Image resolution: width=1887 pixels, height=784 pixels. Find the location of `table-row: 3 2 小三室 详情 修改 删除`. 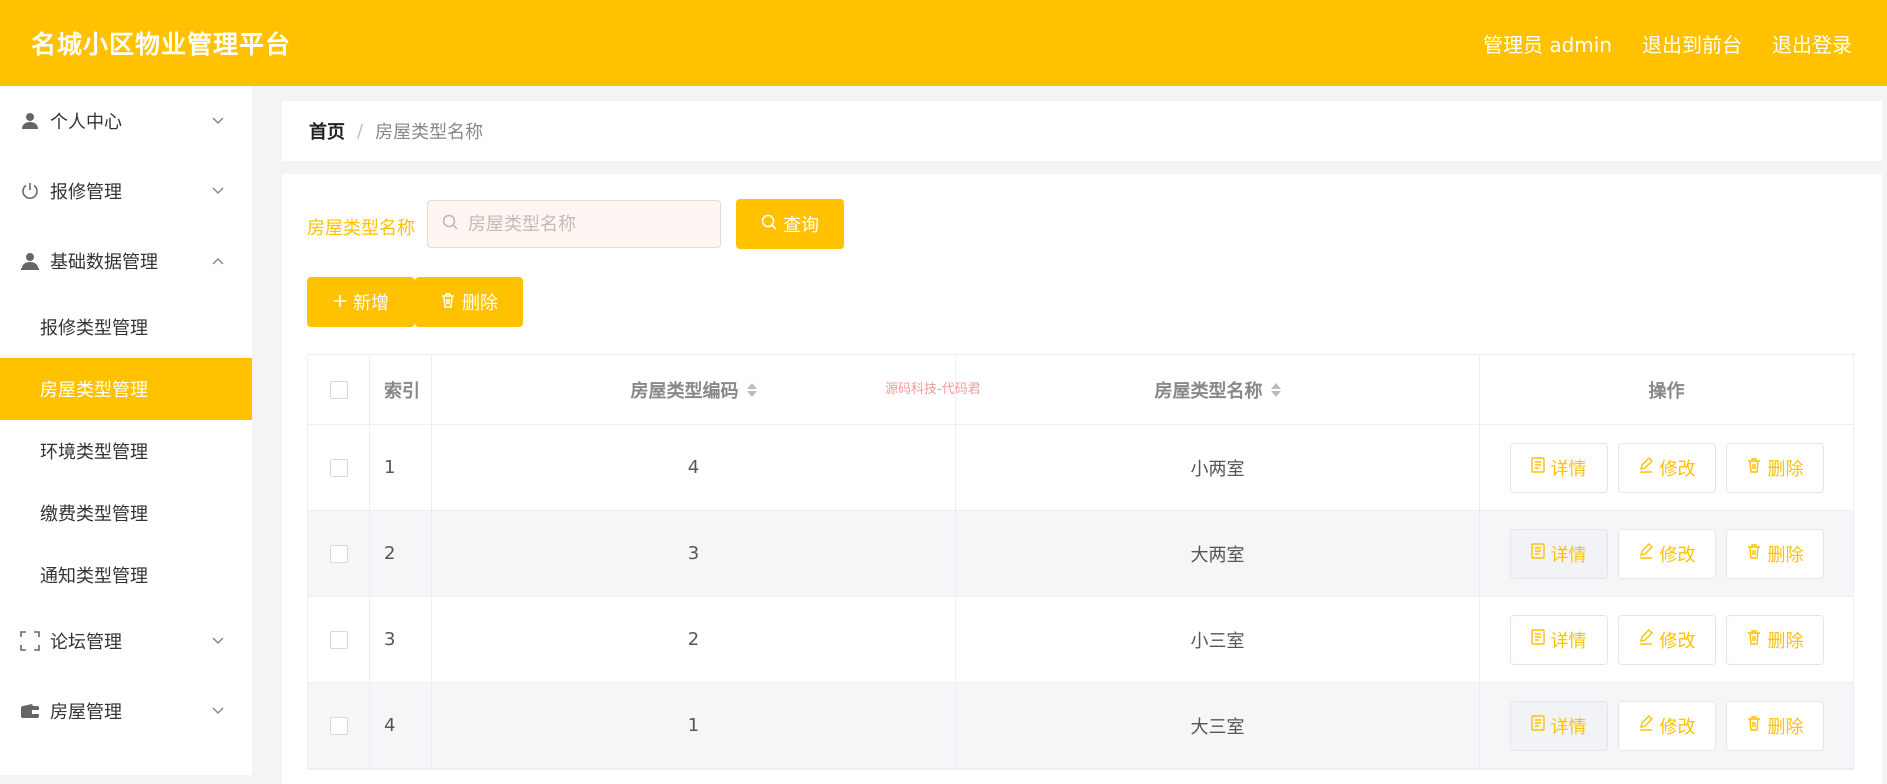

table-row: 3 2 小三室 详情 修改 删除 is located at coordinates (1080, 640).